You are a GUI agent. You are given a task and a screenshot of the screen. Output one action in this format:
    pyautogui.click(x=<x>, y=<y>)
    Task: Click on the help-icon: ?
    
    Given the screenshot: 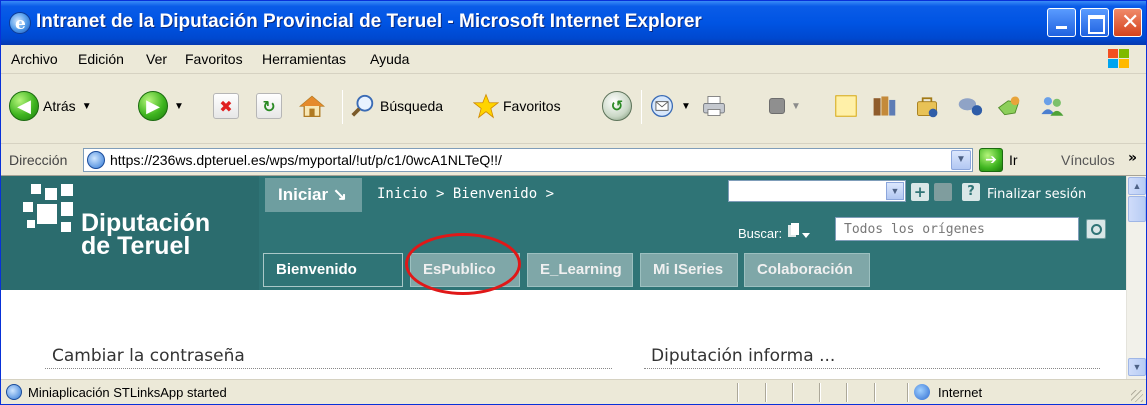 What is the action you would take?
    pyautogui.click(x=971, y=192)
    